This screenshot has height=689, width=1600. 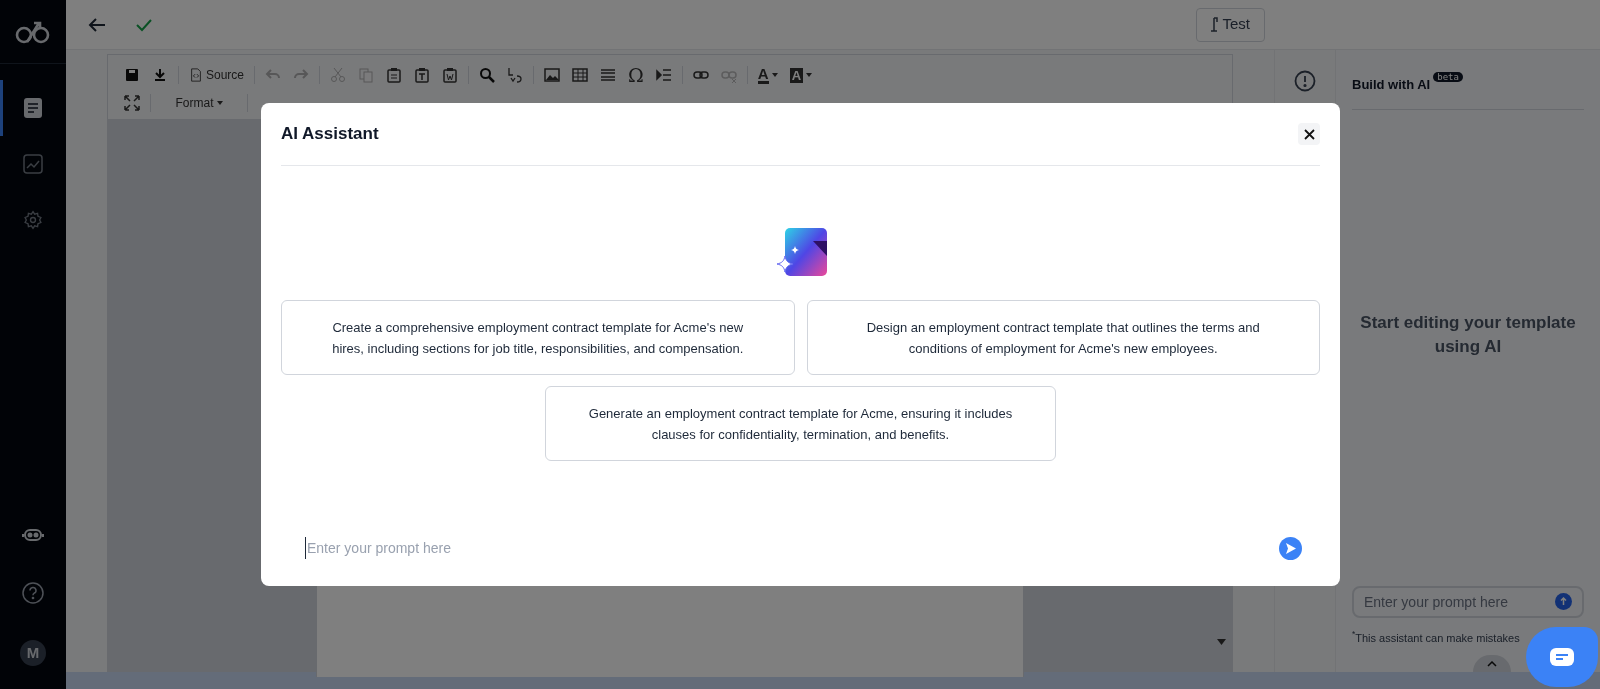 What do you see at coordinates (1562, 657) in the screenshot?
I see `chat-icon` at bounding box center [1562, 657].